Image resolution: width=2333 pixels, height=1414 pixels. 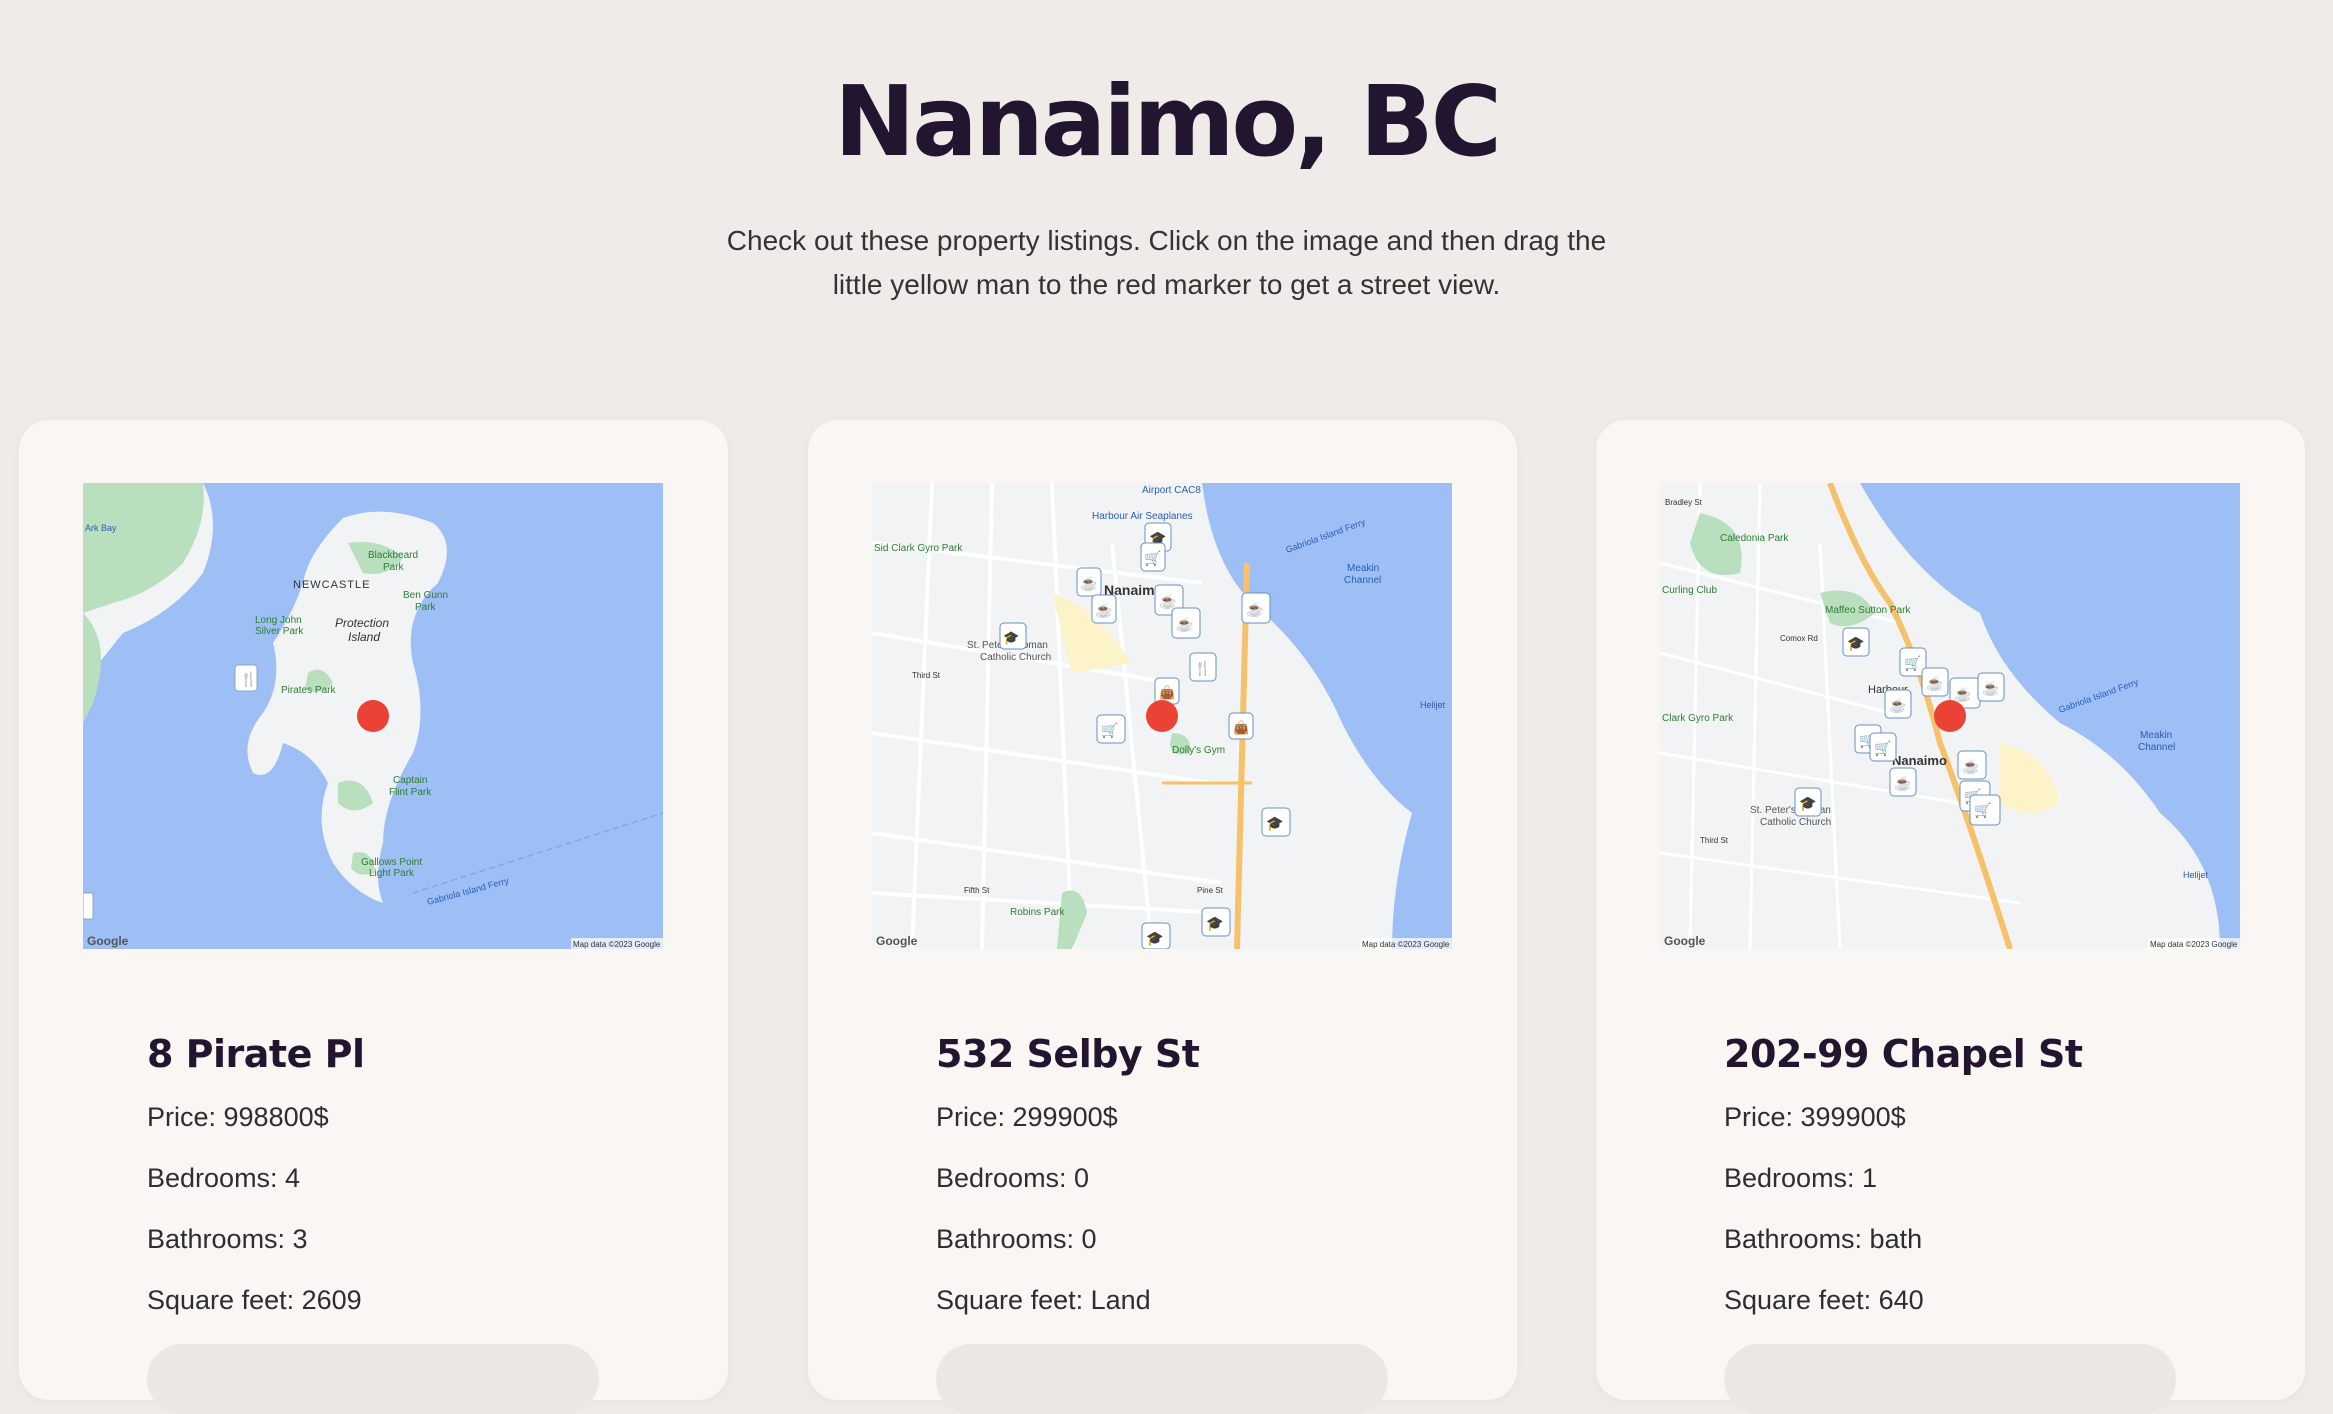 I want to click on listing-address: 202-99 Chapel St, so click(x=1903, y=1054).